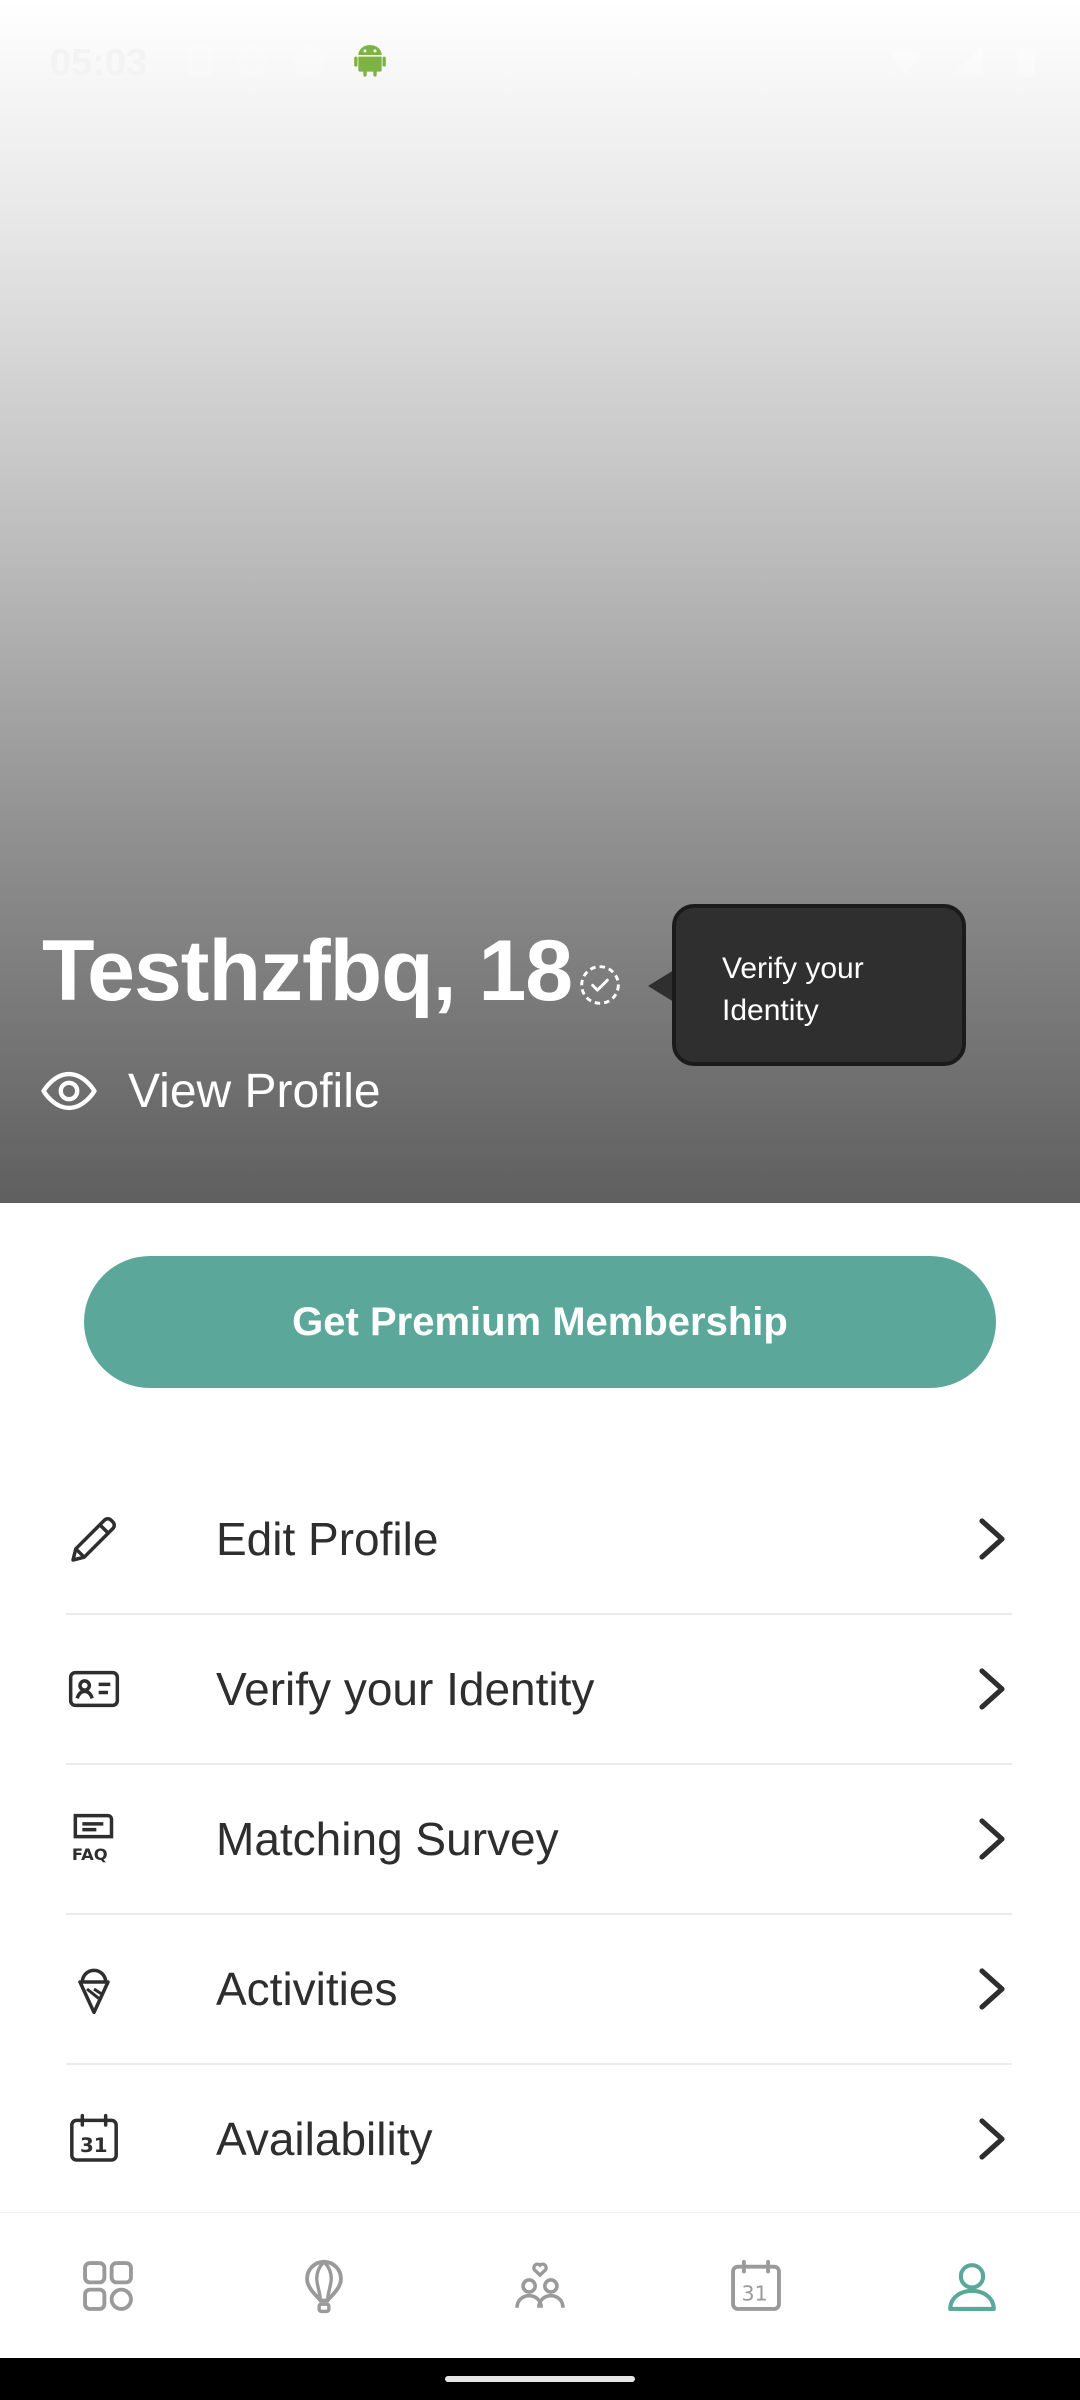 The width and height of the screenshot is (1080, 2400). I want to click on verification-badge-icon, so click(600, 985).